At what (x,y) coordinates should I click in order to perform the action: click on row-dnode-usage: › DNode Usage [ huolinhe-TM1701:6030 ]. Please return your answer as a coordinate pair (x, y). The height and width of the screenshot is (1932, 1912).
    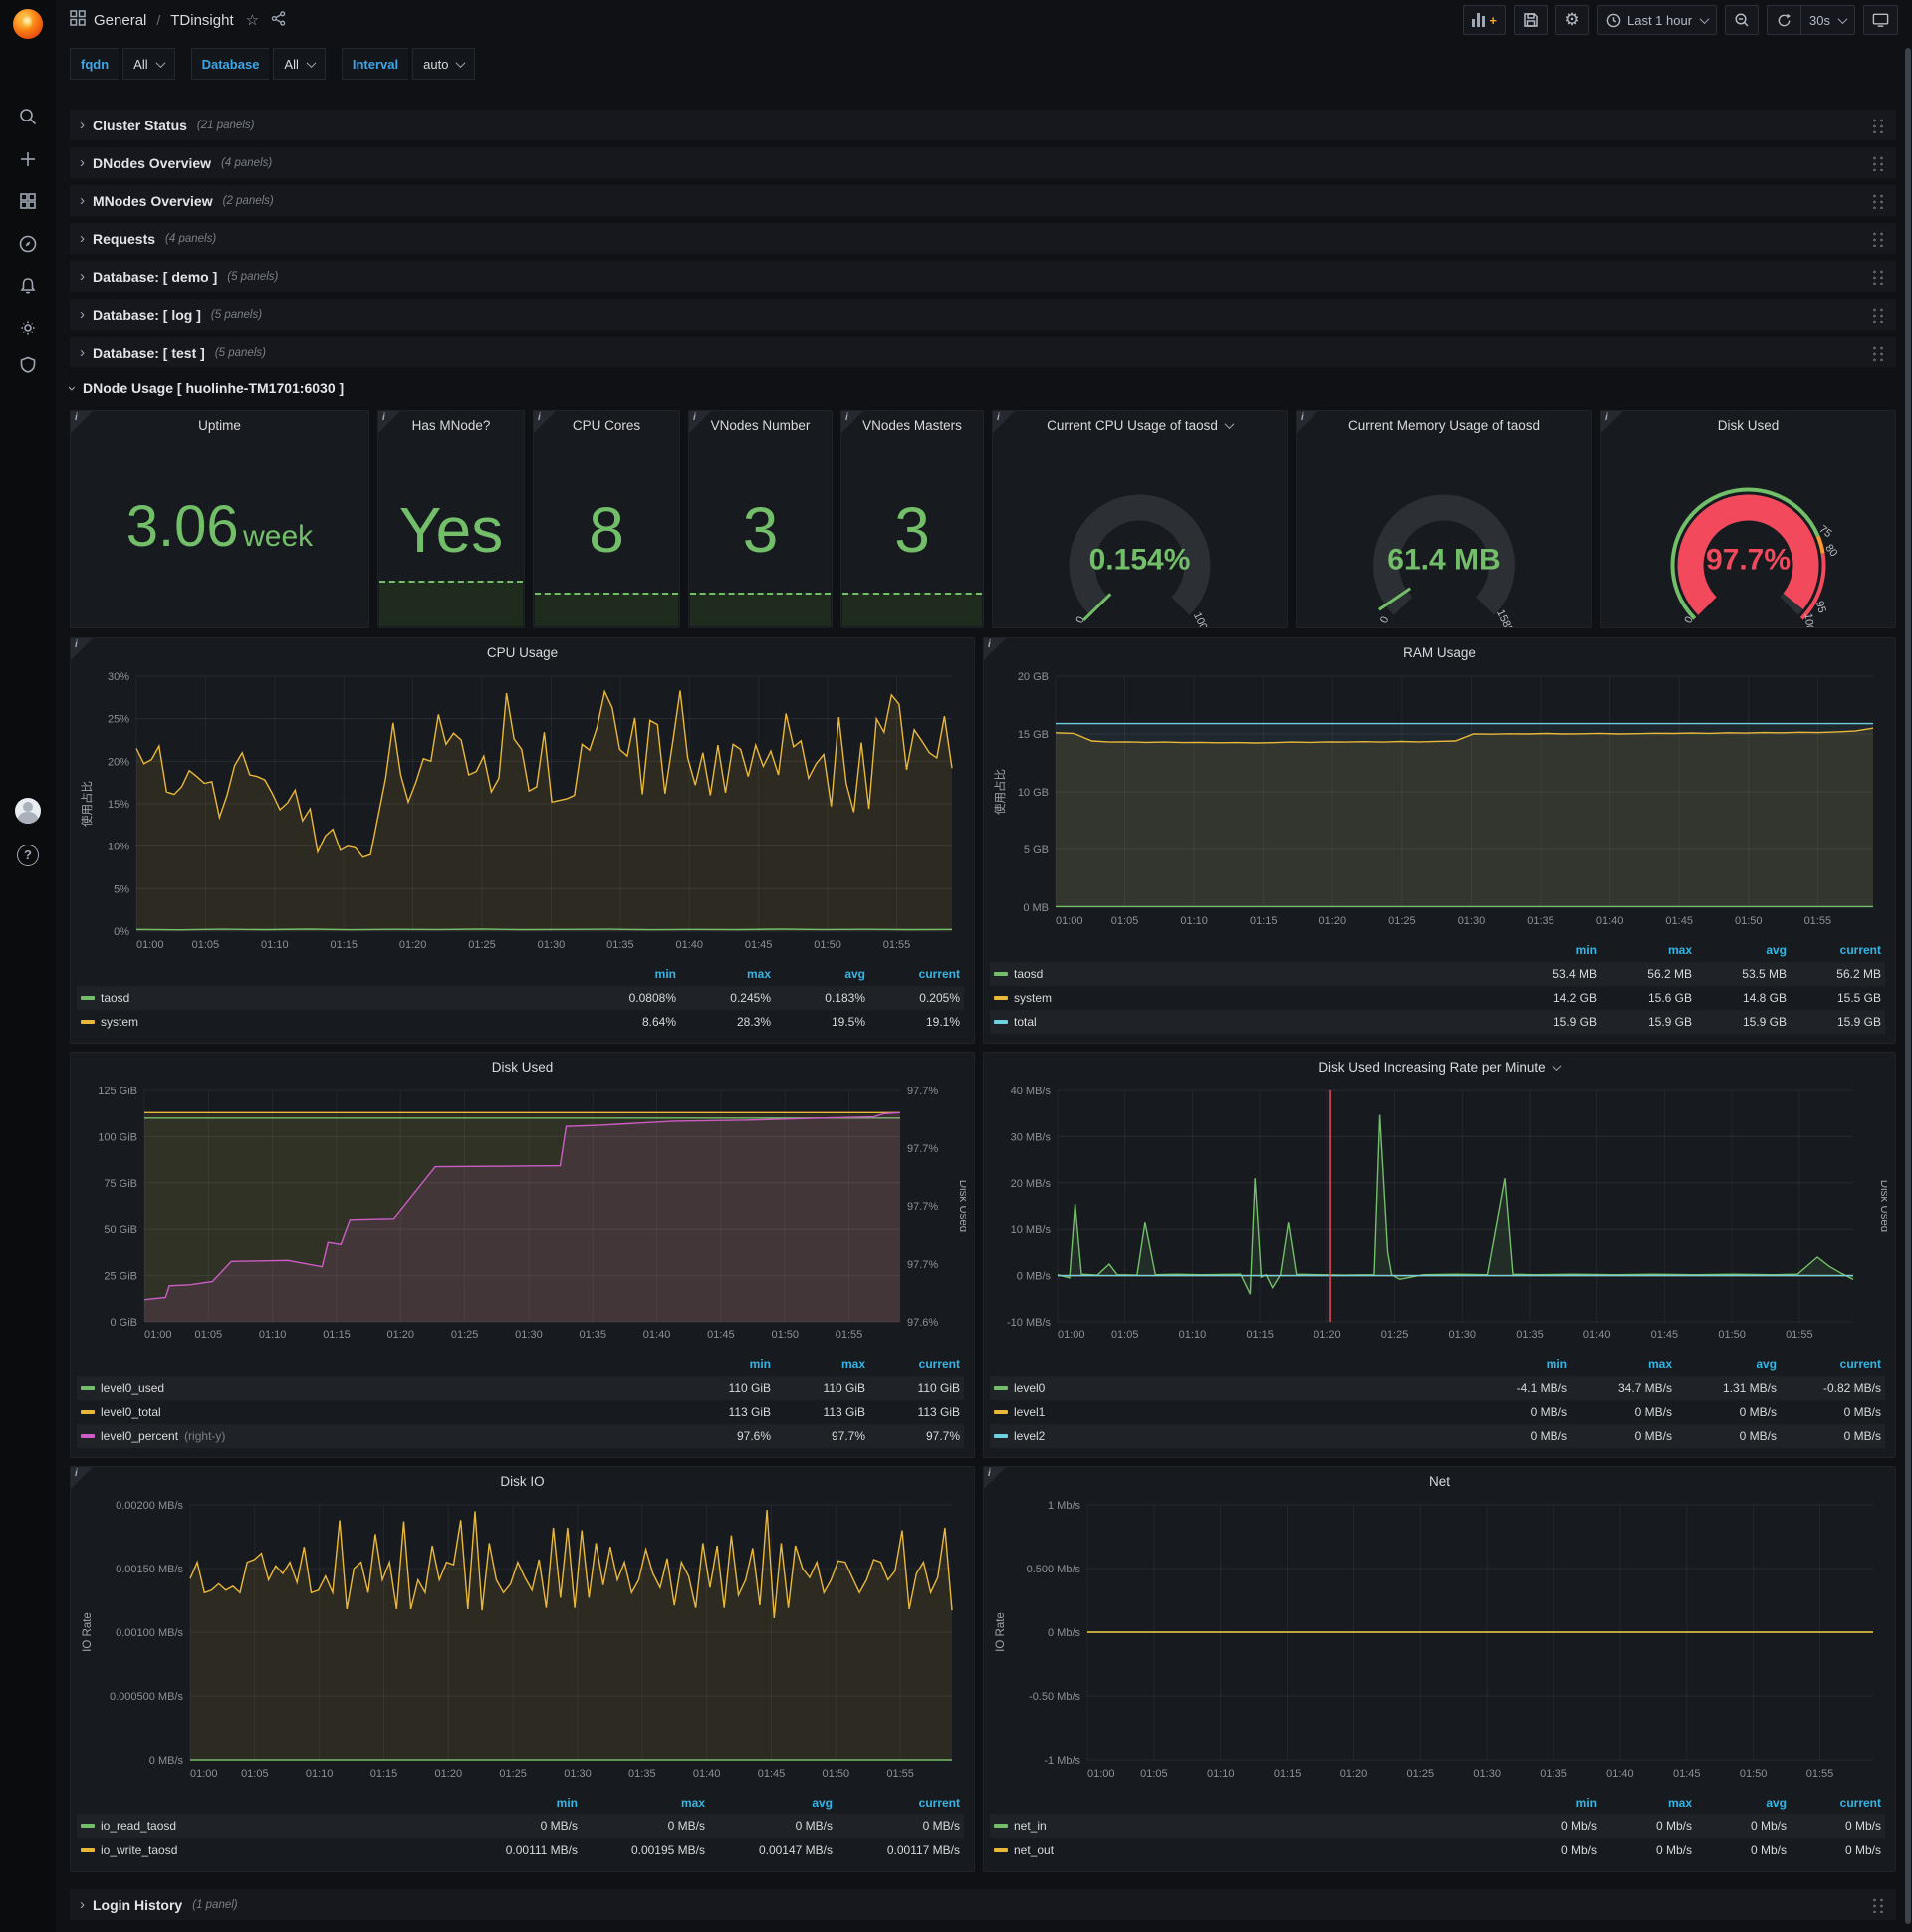
    Looking at the image, I should click on (980, 388).